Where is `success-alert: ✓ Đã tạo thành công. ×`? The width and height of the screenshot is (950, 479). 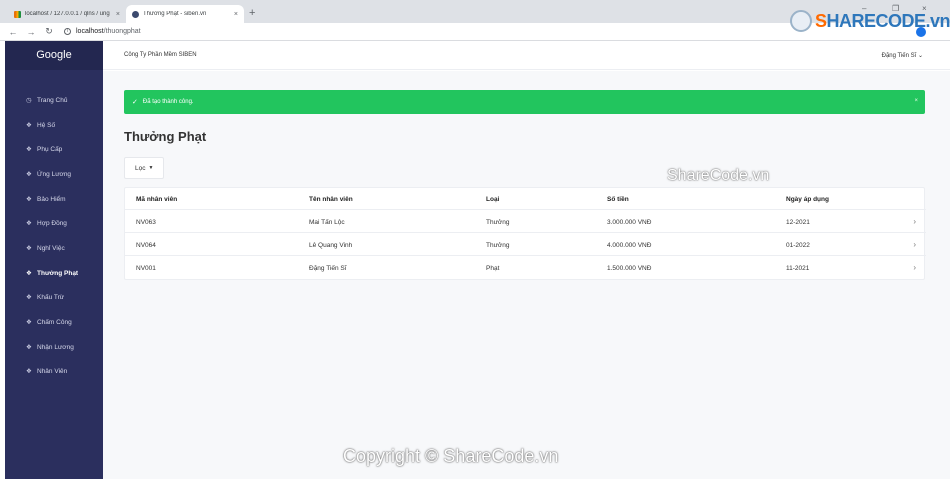
success-alert: ✓ Đã tạo thành công. × is located at coordinates (524, 102).